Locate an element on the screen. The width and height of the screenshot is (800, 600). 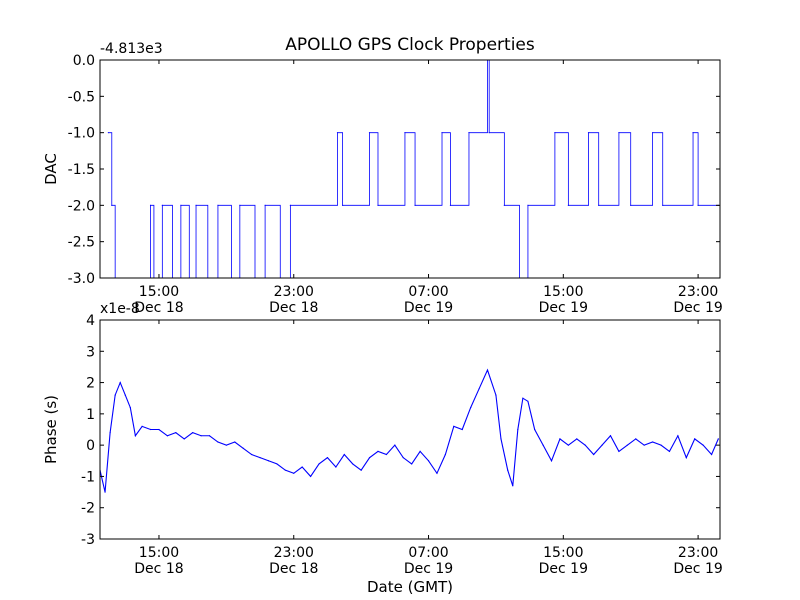
y-tick-label: 3 is located at coordinates (90, 352).